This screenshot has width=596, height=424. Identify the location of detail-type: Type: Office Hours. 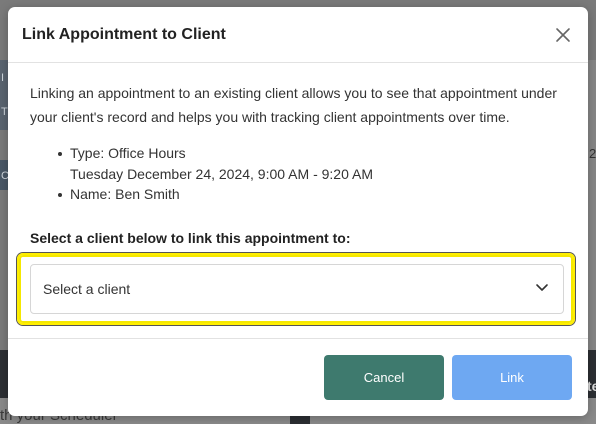
(312, 153).